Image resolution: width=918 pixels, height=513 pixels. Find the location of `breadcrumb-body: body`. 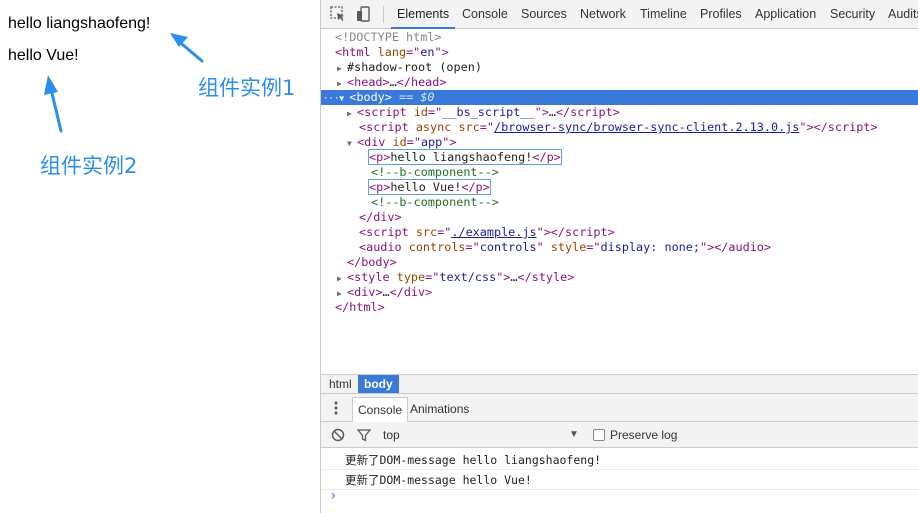

breadcrumb-body: body is located at coordinates (378, 384).